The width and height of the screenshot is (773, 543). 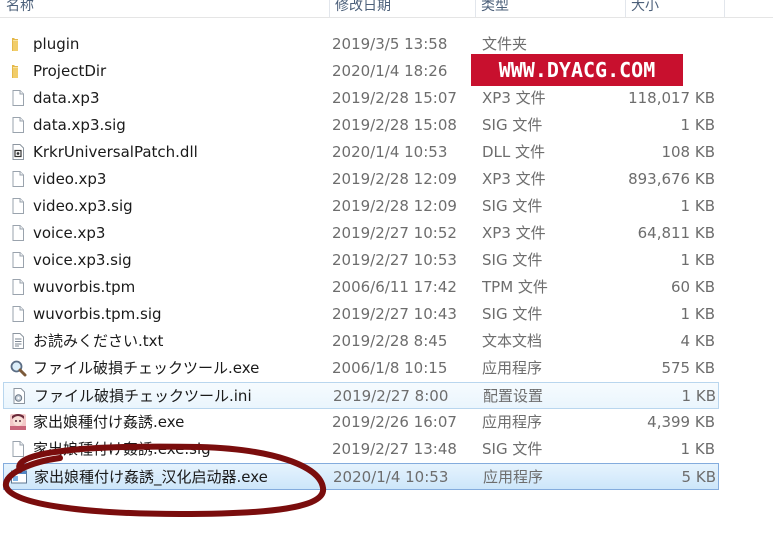 I want to click on file-row: 家出娘種付け姦誘_汉化启动器.exe 2020/1/4 10:53 应用程序 5 KB, so click(x=361, y=476).